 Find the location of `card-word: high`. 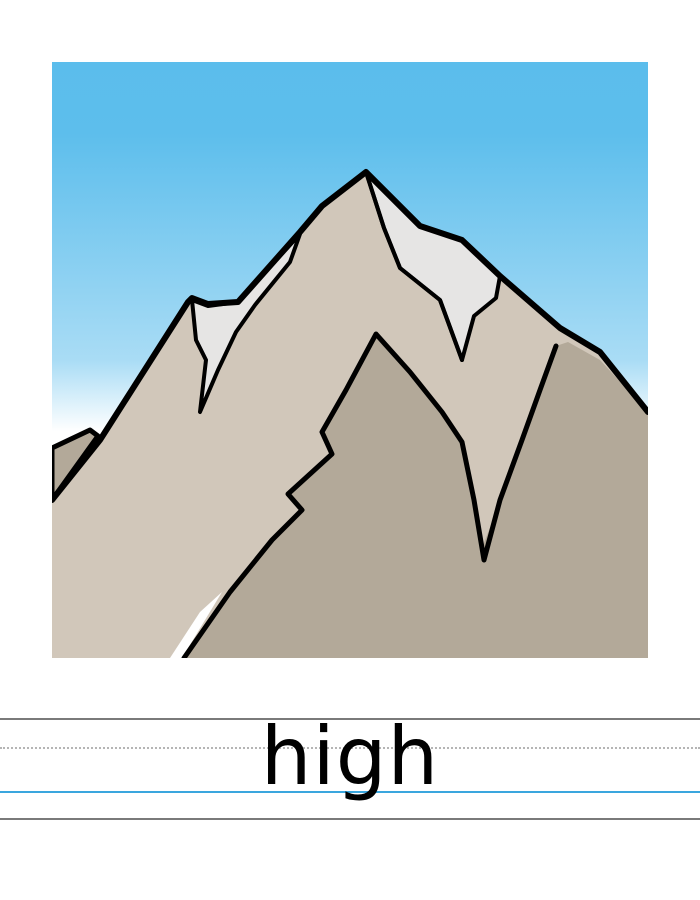

card-word: high is located at coordinates (350, 756).